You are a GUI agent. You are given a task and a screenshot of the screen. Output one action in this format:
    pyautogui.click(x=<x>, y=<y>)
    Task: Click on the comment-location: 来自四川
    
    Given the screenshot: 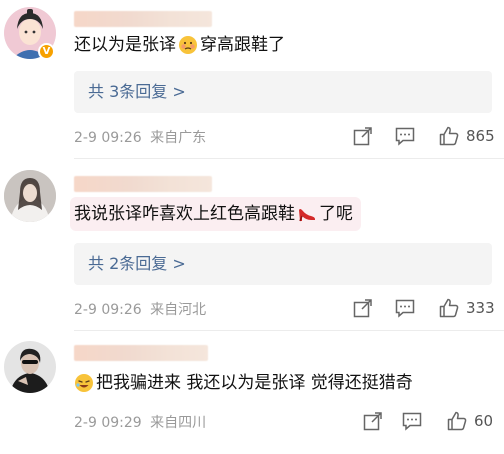 What is the action you would take?
    pyautogui.click(x=178, y=423)
    